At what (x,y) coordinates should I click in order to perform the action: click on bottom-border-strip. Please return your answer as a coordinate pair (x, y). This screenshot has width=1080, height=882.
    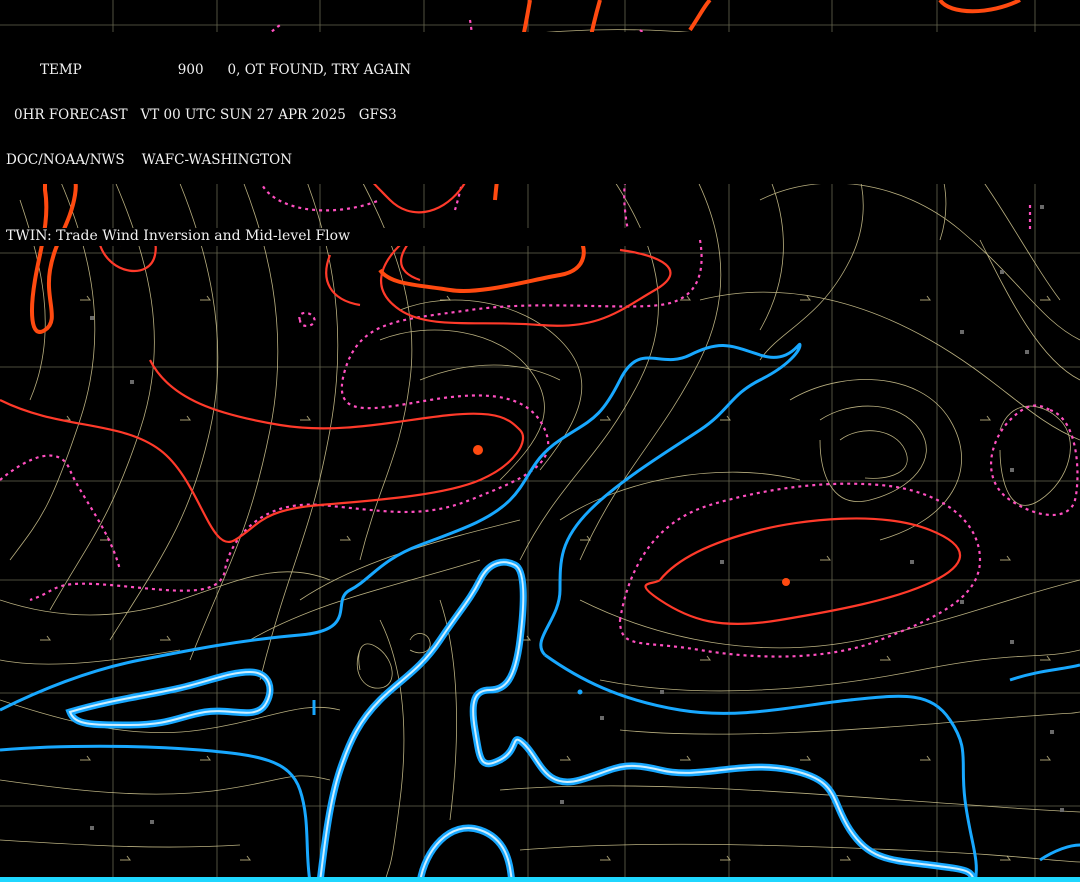
    Looking at the image, I should click on (540, 879).